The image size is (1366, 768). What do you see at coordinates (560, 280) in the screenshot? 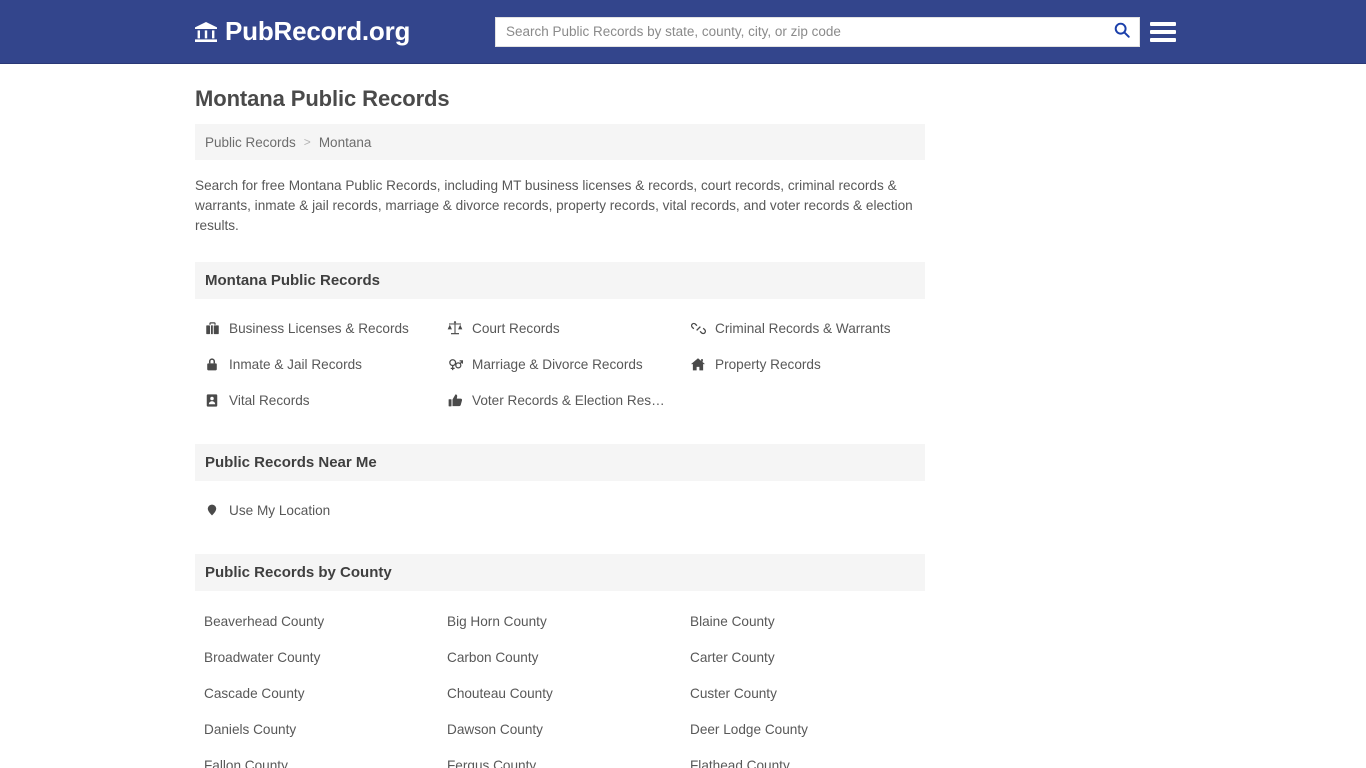
I see `section-header-records: Montana Public Records` at bounding box center [560, 280].